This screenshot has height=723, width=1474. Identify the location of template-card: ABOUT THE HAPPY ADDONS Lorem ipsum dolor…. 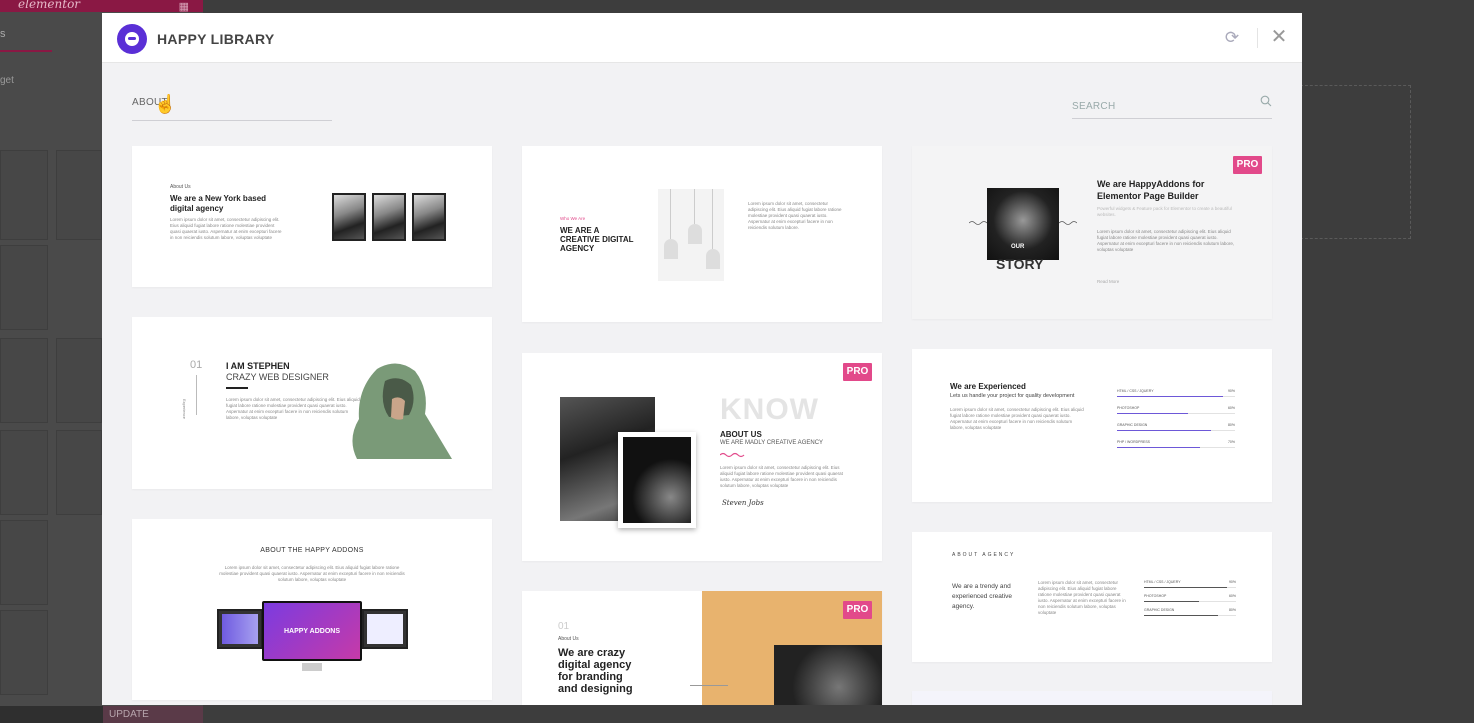
(312, 609).